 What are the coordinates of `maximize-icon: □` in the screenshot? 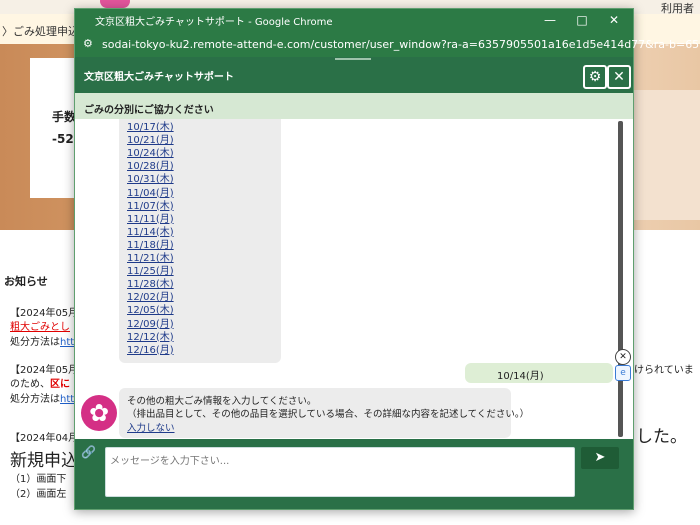 It's located at (582, 20).